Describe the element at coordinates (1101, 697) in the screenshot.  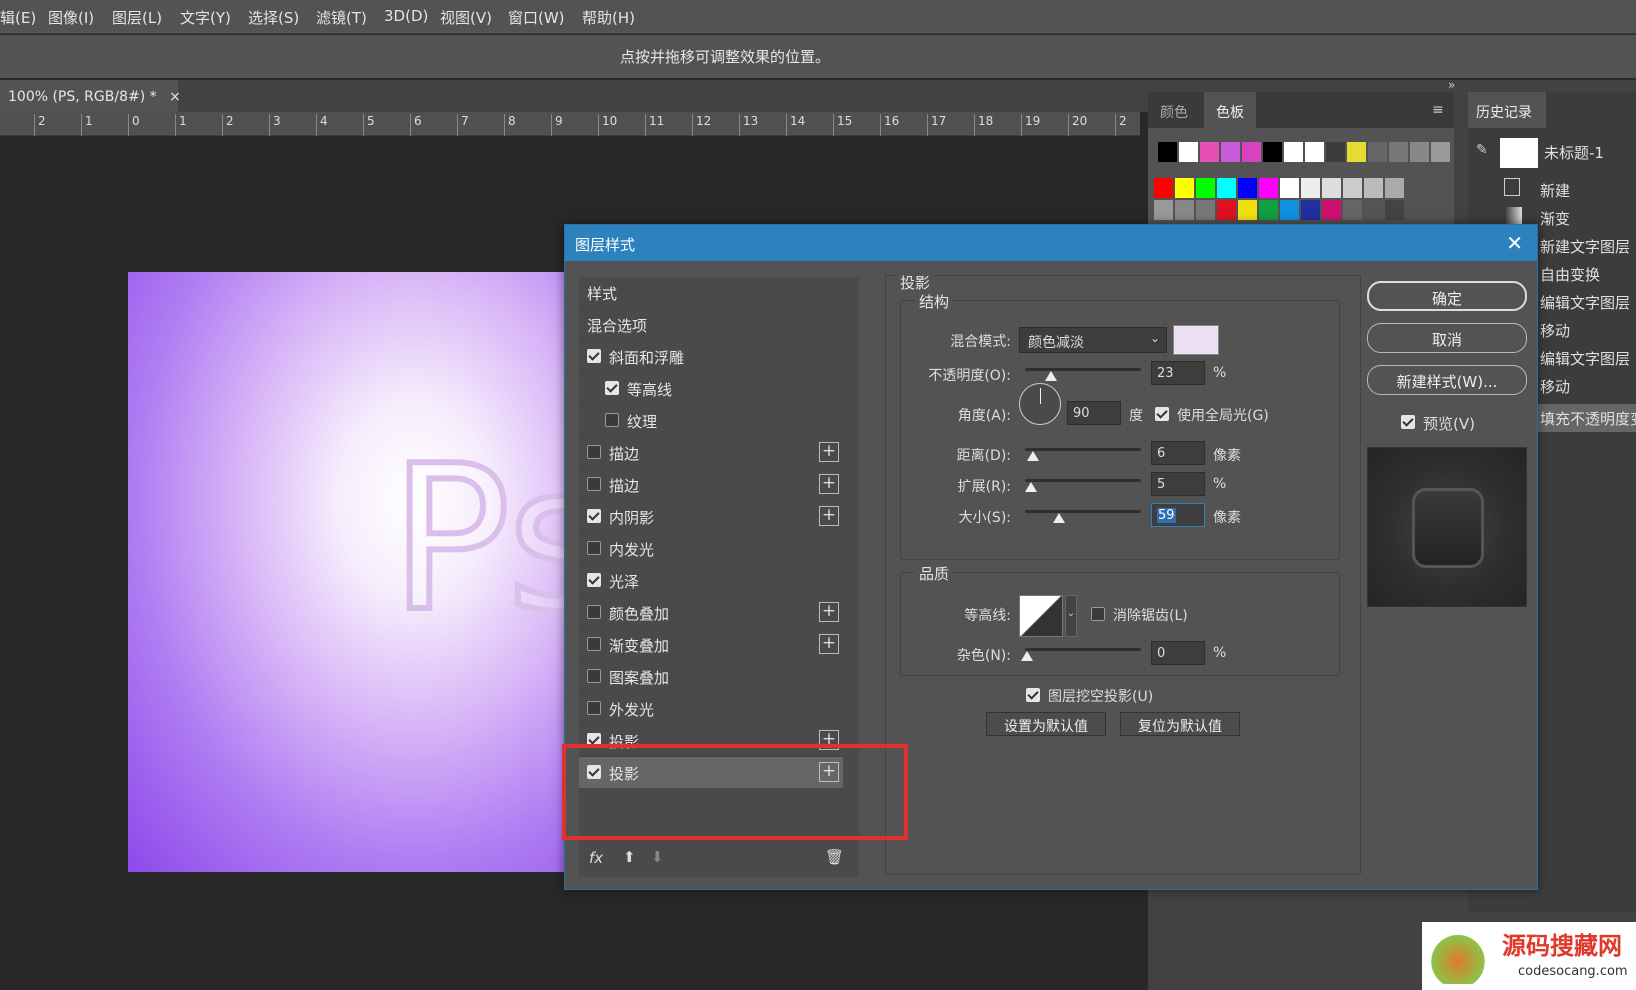
I see `knockout-label: 图层挖空投影(U)` at that location.